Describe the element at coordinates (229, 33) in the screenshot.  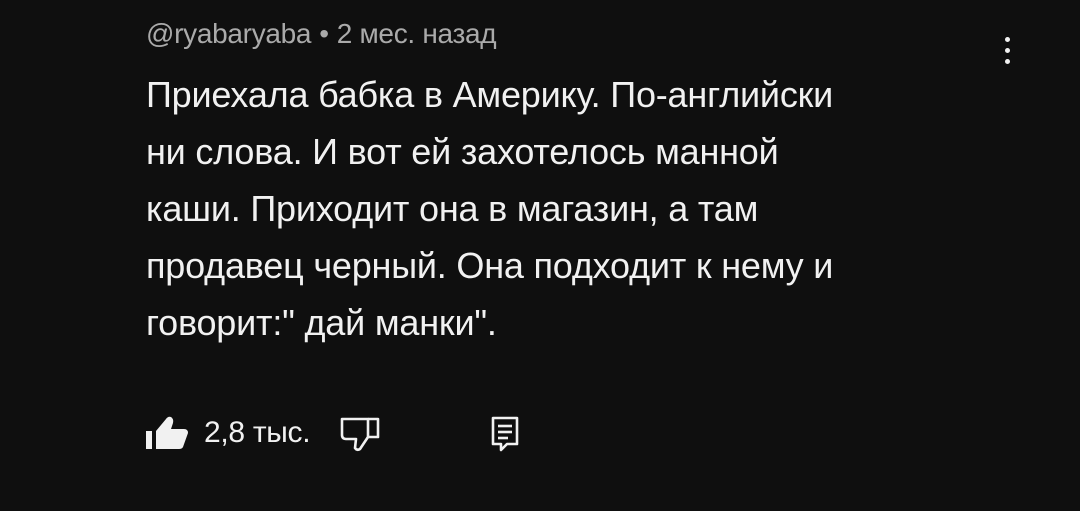
I see `comment-author: @ryabaryaba` at that location.